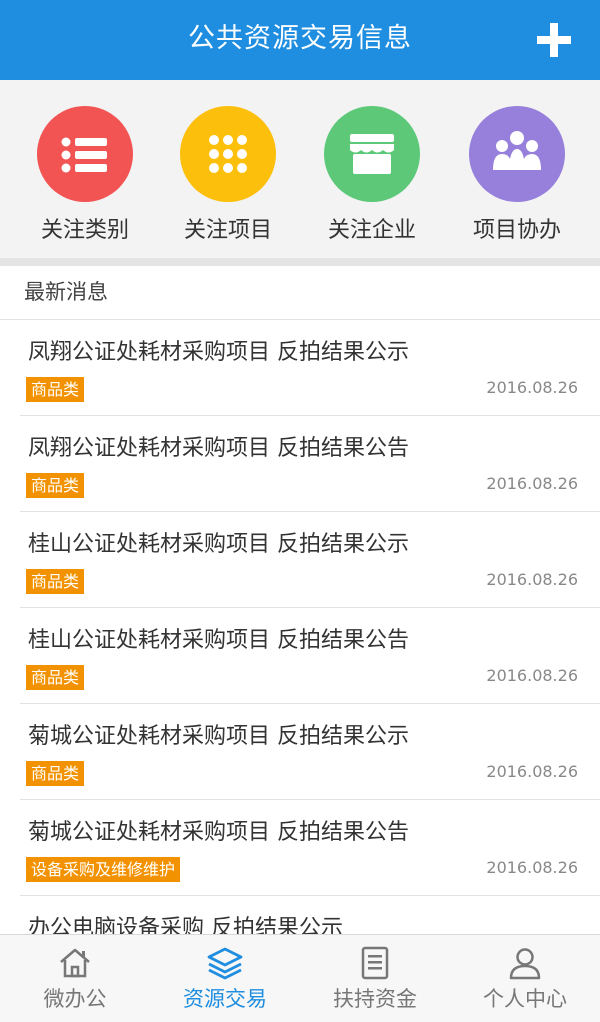 The height and width of the screenshot is (1022, 600). What do you see at coordinates (218, 352) in the screenshot?
I see `item-title: 凤翔公证处耗材采购项目 反拍结果公示` at bounding box center [218, 352].